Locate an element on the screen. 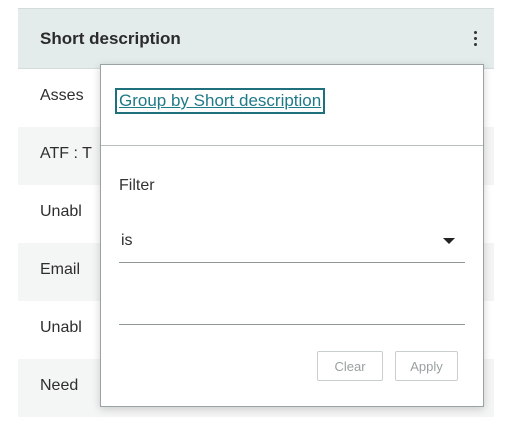 This screenshot has height=427, width=508. apply-button: Apply is located at coordinates (426, 366).